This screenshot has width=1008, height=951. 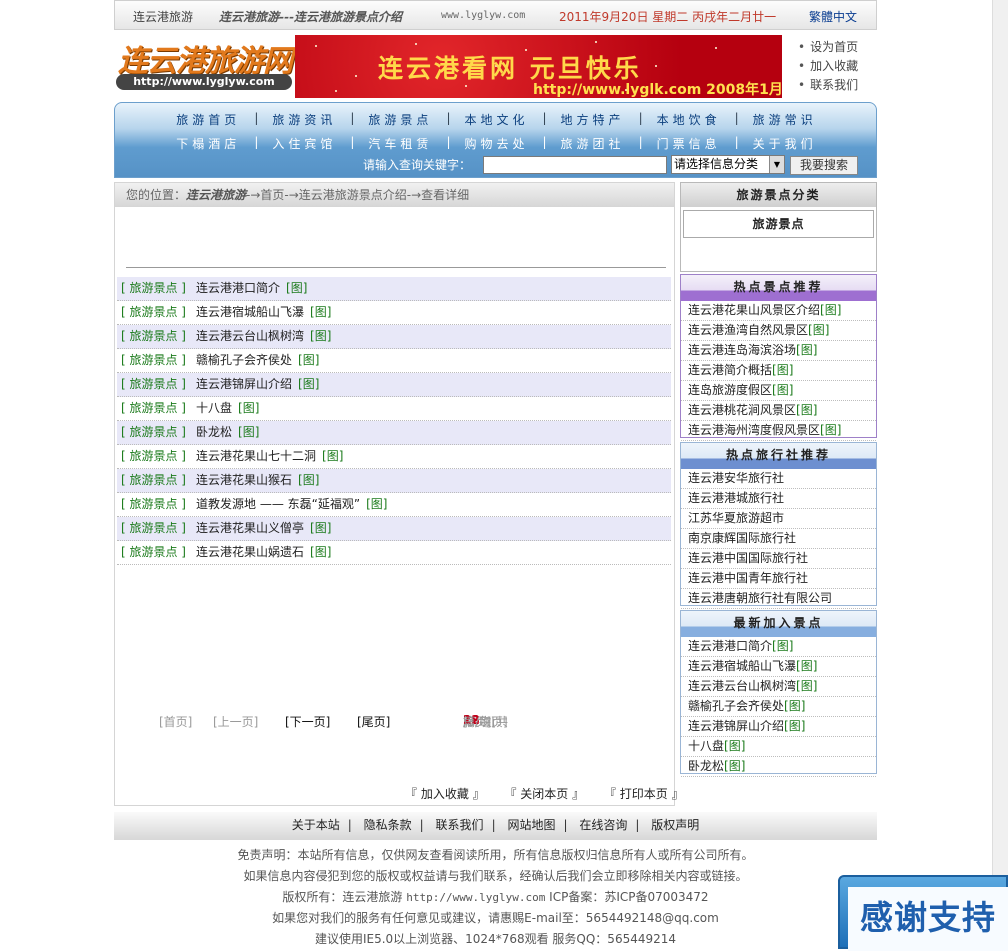 I want to click on list-item: [ 旅游景点 ] 道教发源地 —— 东磊“延福观” [图], so click(x=394, y=505).